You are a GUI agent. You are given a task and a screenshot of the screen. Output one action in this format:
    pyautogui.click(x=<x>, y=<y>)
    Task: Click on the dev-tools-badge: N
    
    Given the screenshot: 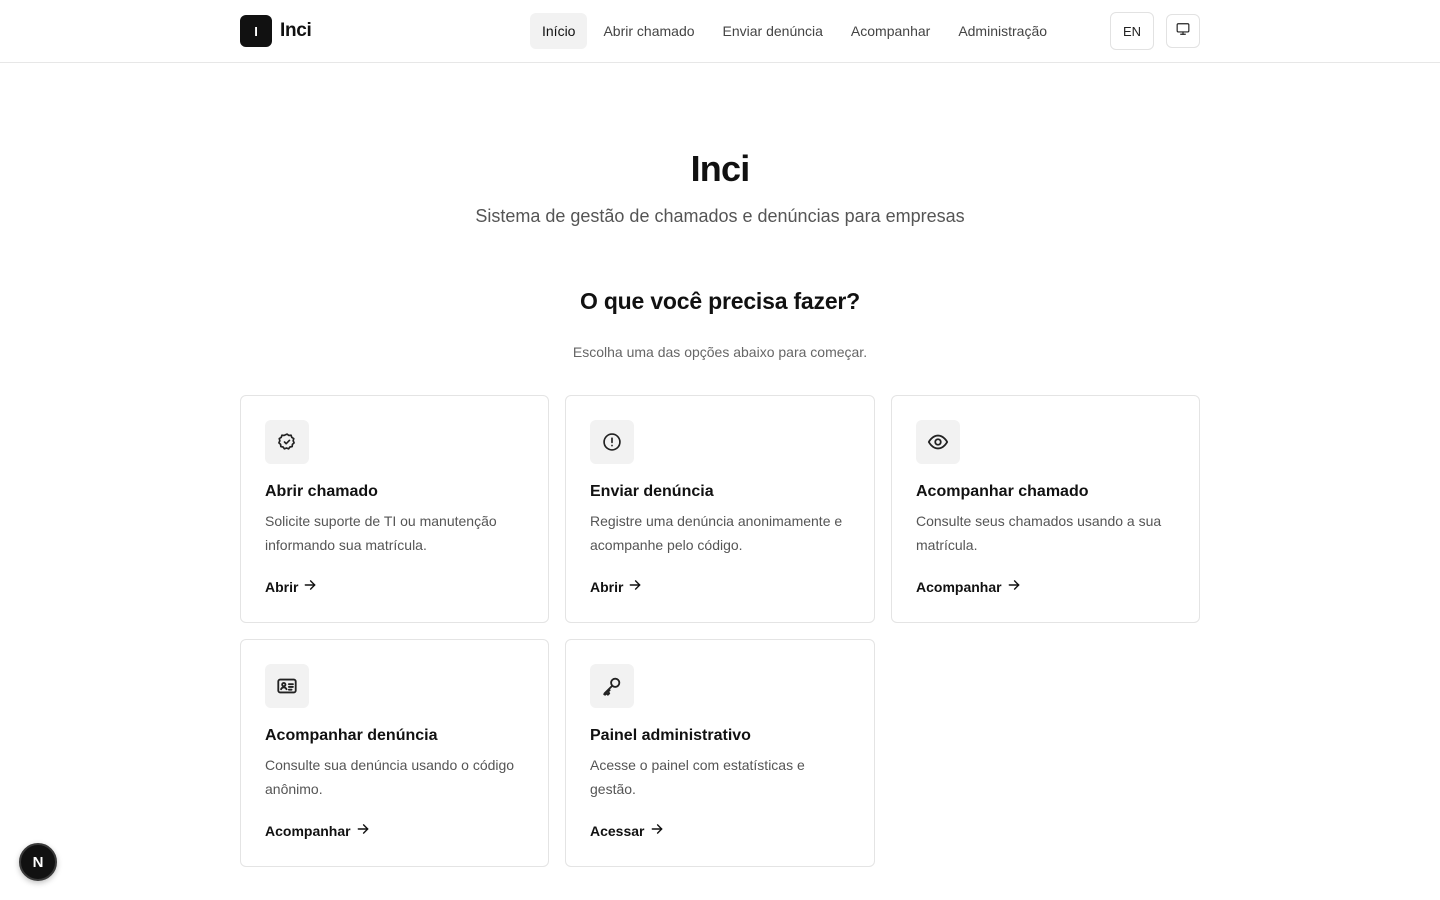 What is the action you would take?
    pyautogui.click(x=38, y=862)
    